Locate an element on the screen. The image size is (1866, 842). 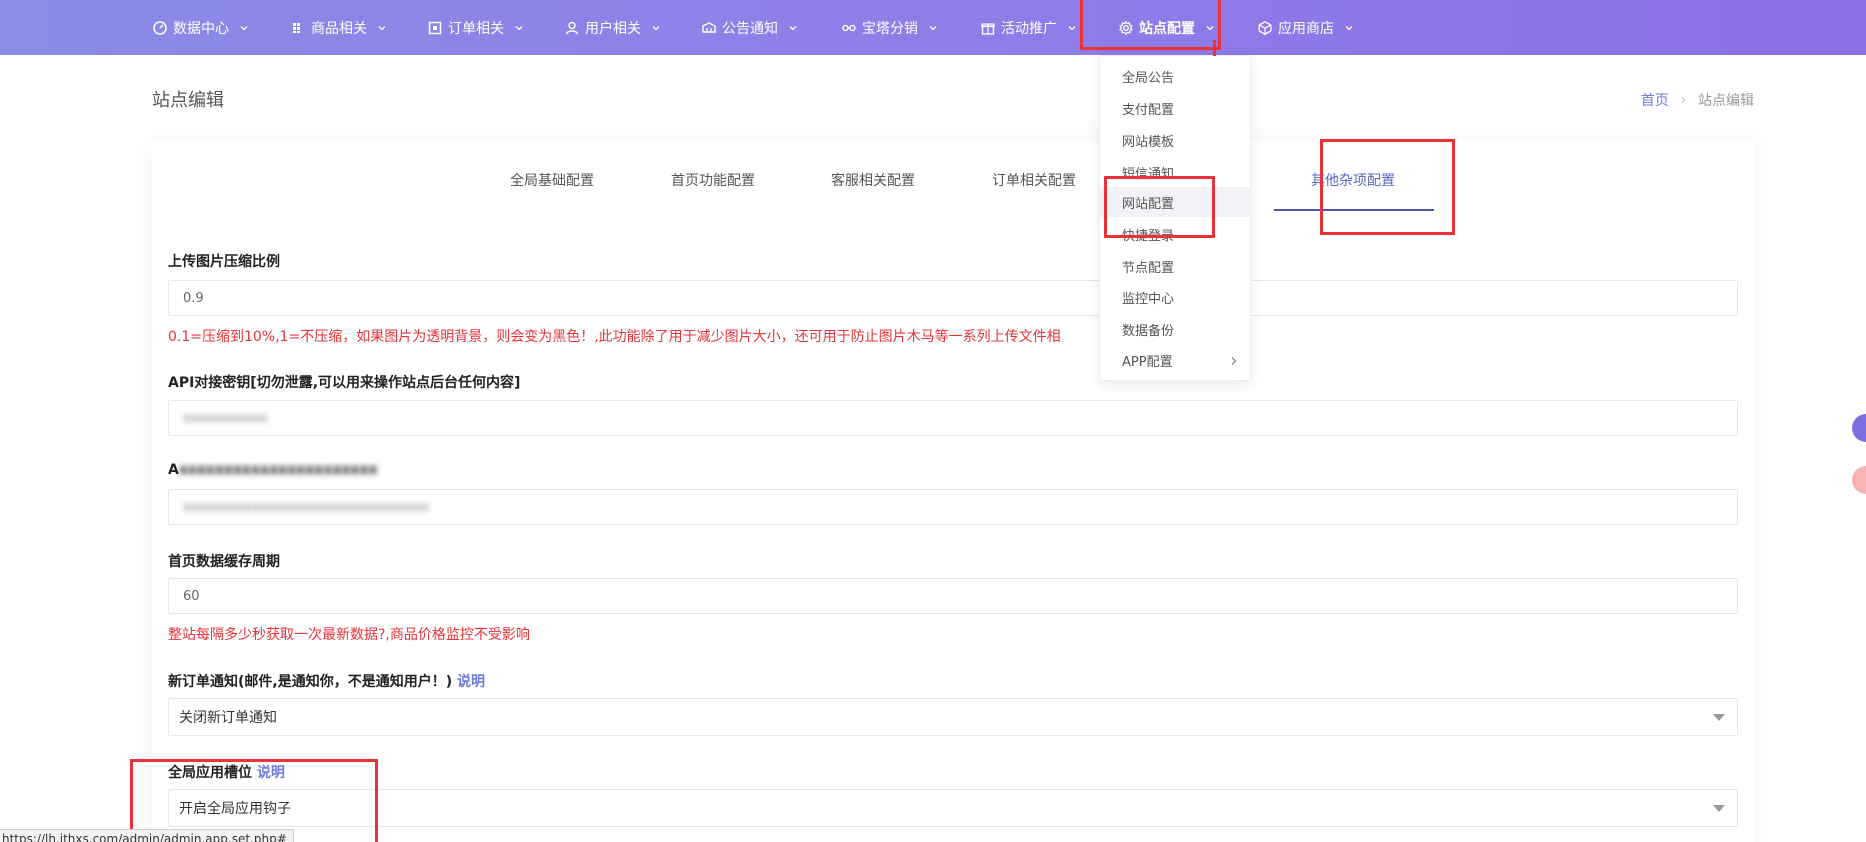
dropdown-item-label: 短信通知 is located at coordinates (1148, 174).